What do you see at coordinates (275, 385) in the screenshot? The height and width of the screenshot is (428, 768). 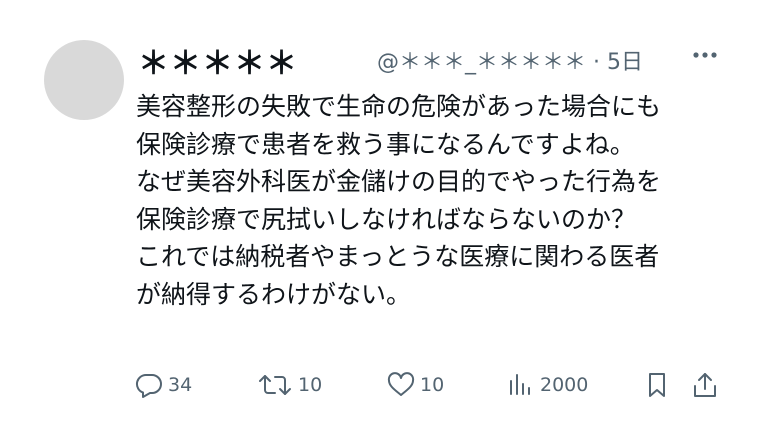 I see `repost-icon` at bounding box center [275, 385].